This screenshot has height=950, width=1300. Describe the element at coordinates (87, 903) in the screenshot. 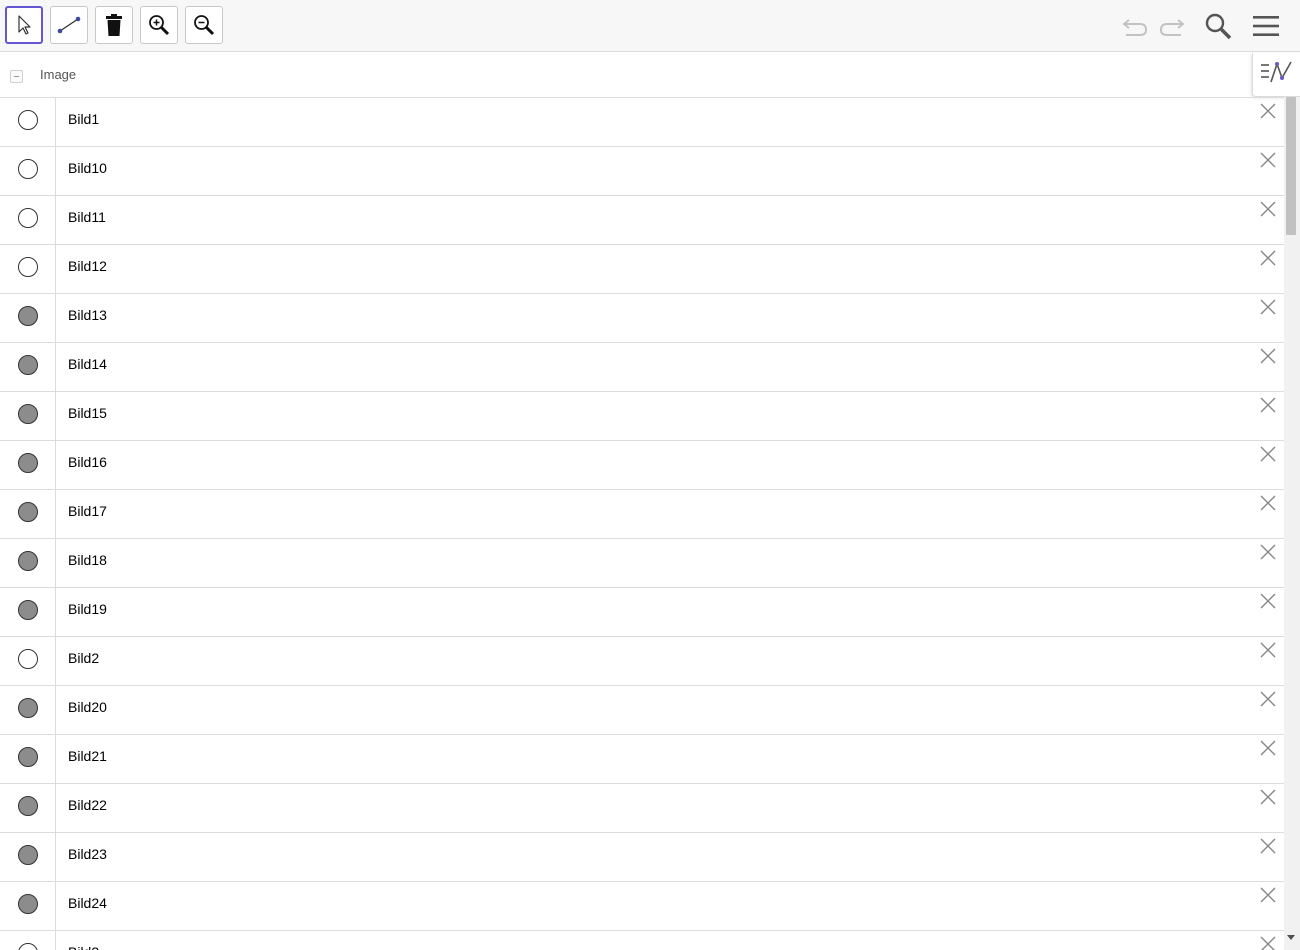

I see `item-label: Bild24` at that location.